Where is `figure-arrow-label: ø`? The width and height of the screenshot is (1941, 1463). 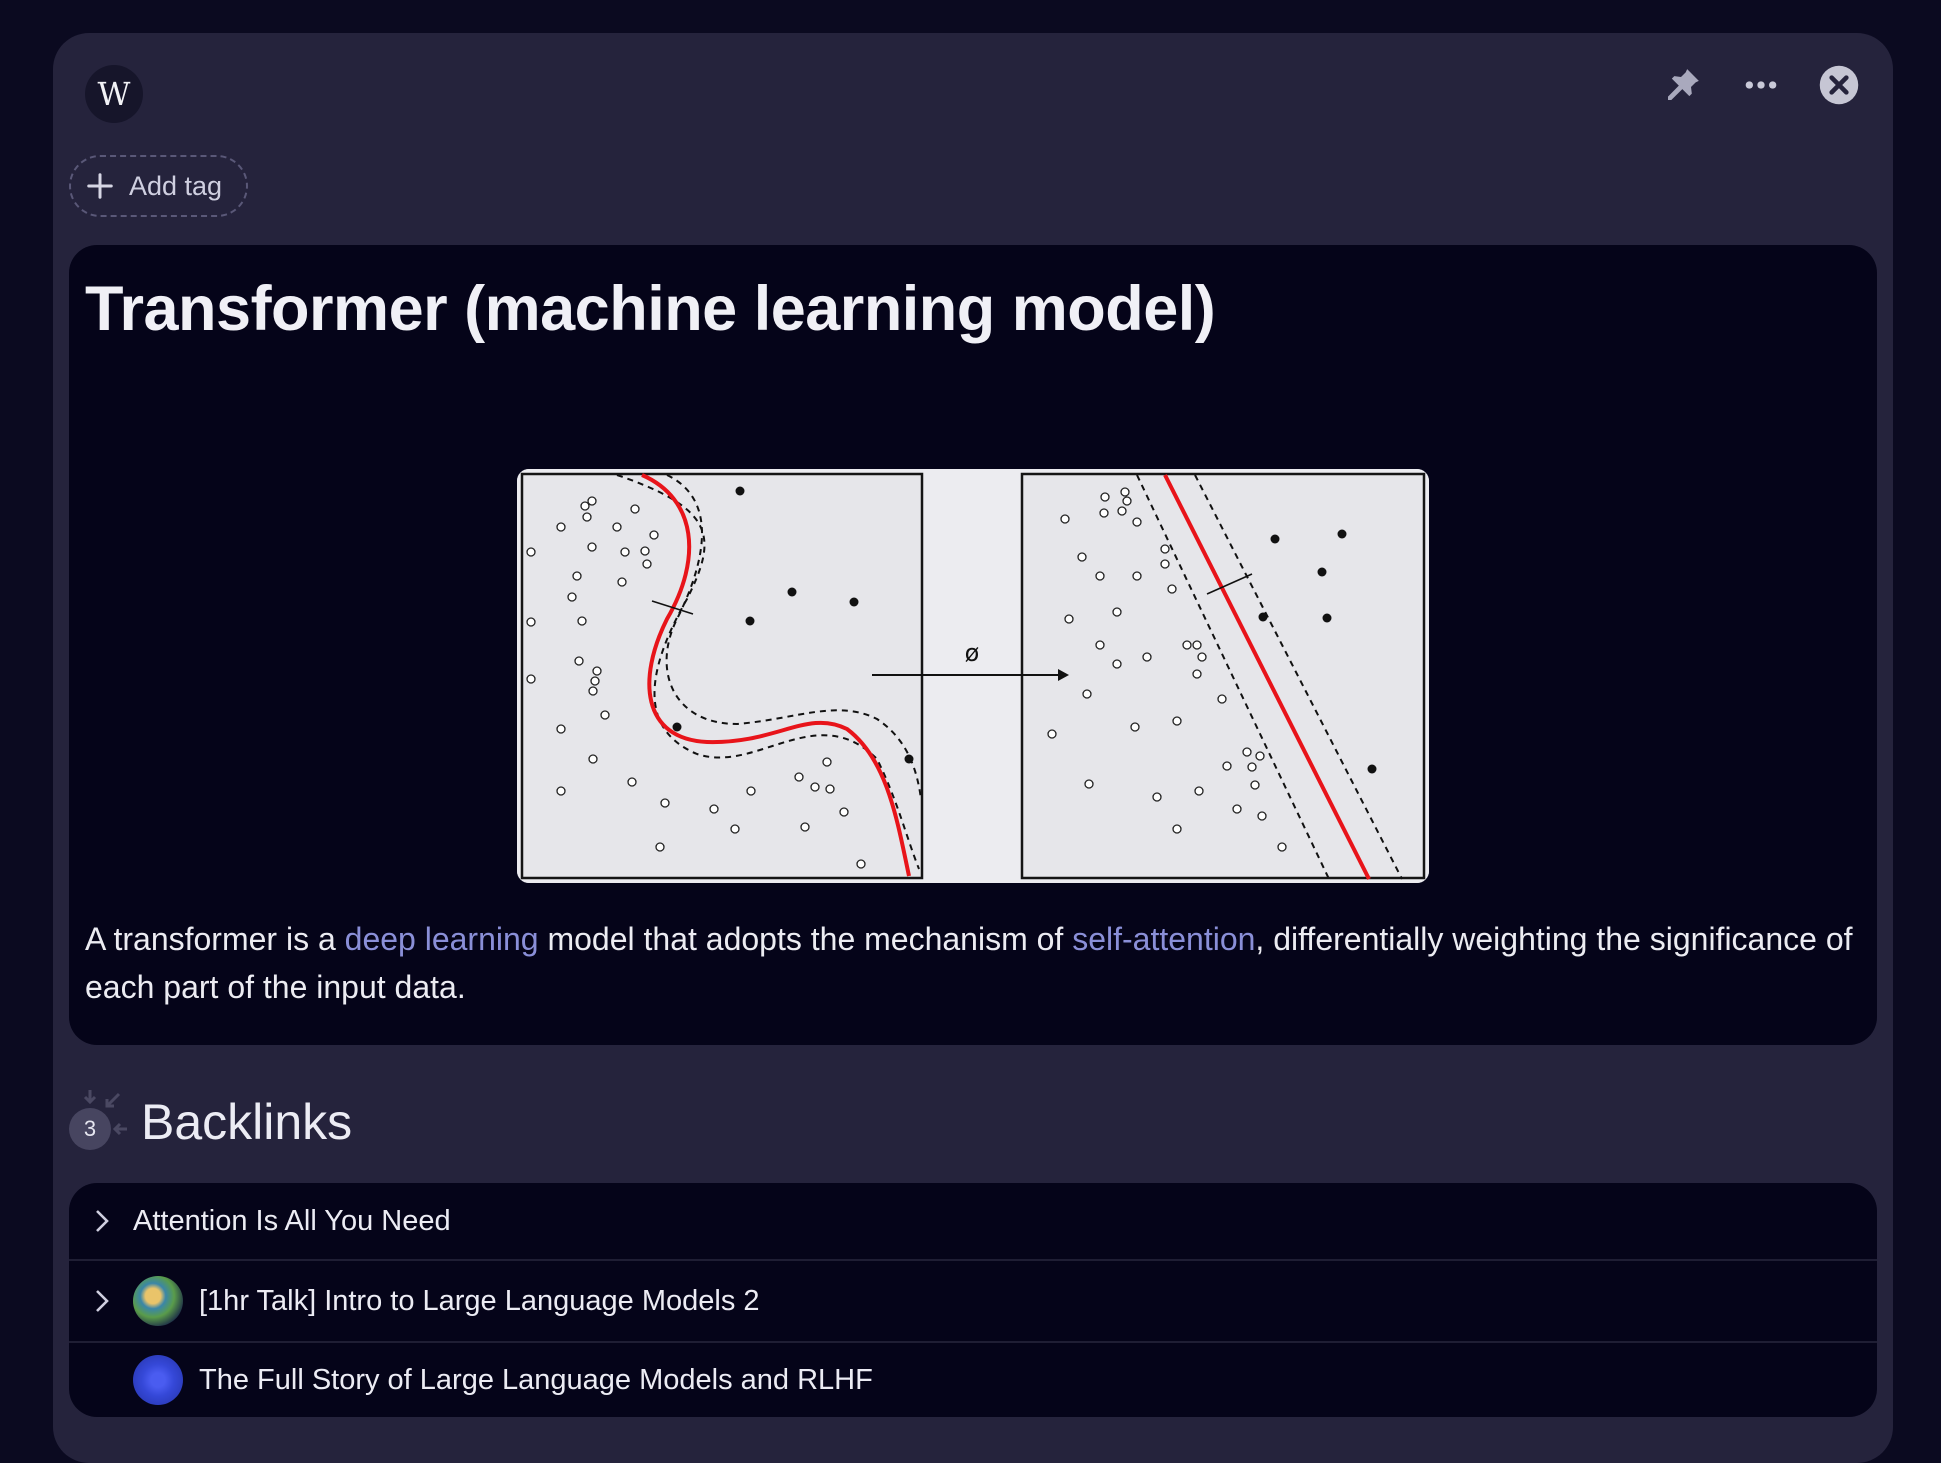 figure-arrow-label: ø is located at coordinates (972, 653).